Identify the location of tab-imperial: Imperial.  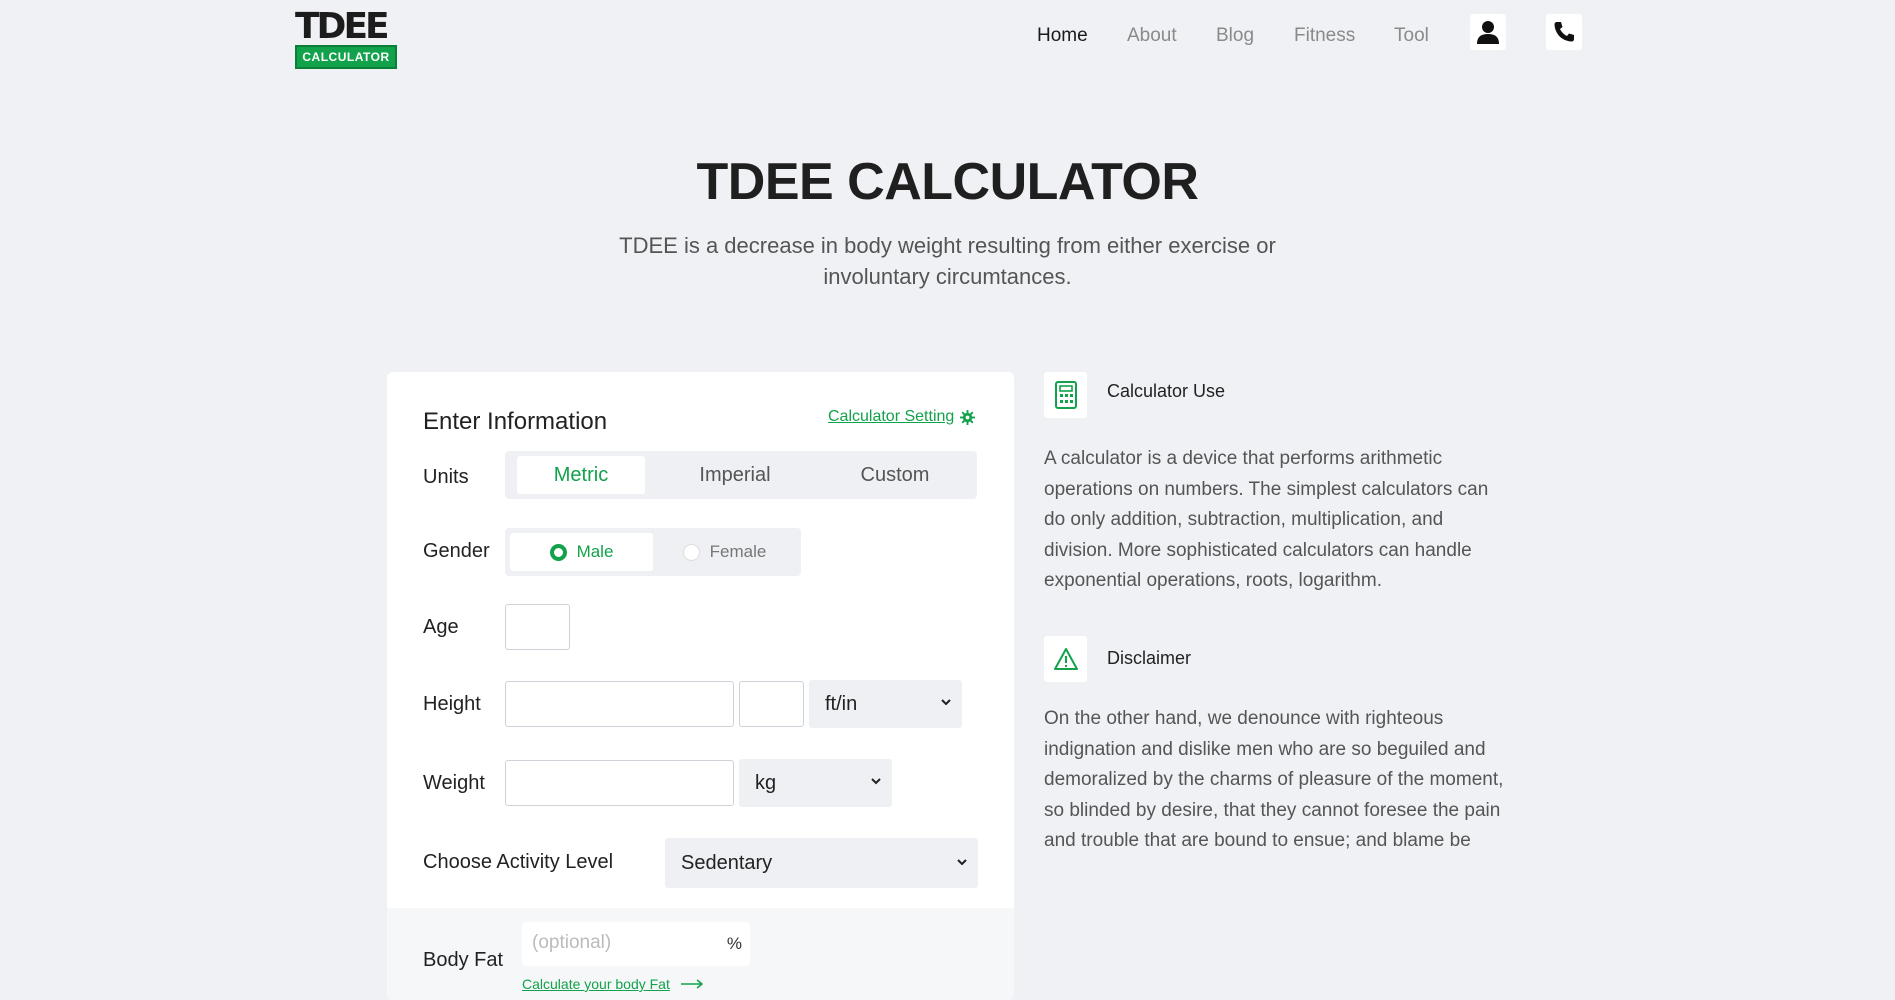
(735, 475).